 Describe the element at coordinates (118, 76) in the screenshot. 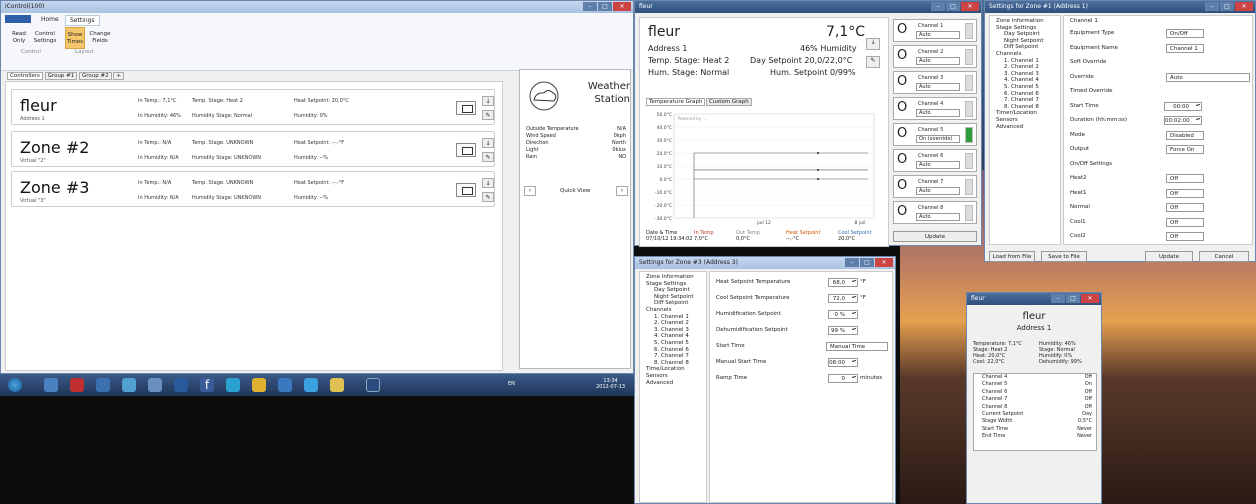

I see `add-tab-button: +` at that location.